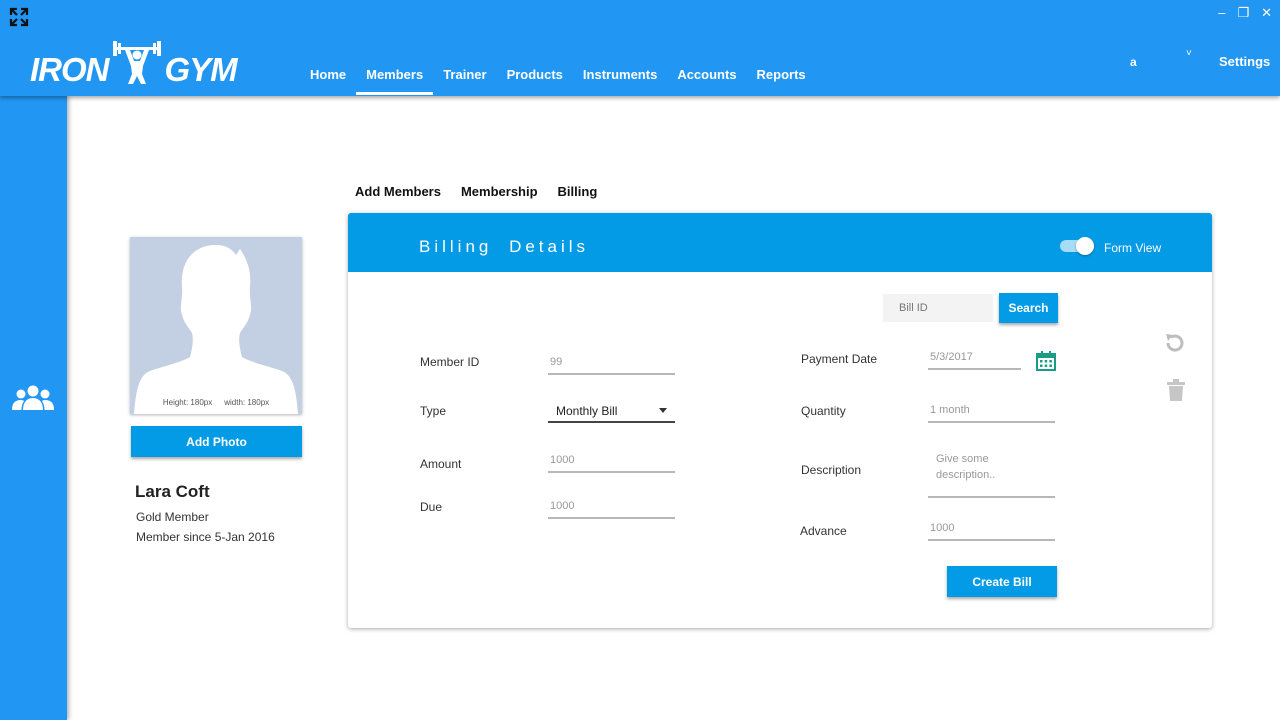 The image size is (1280, 720). I want to click on avatar-silhouette-icon, so click(216, 329).